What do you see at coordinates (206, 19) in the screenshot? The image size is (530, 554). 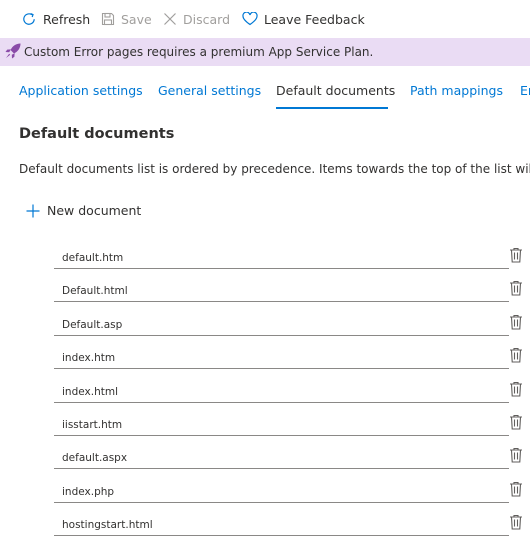 I see `discard-label: Discard` at bounding box center [206, 19].